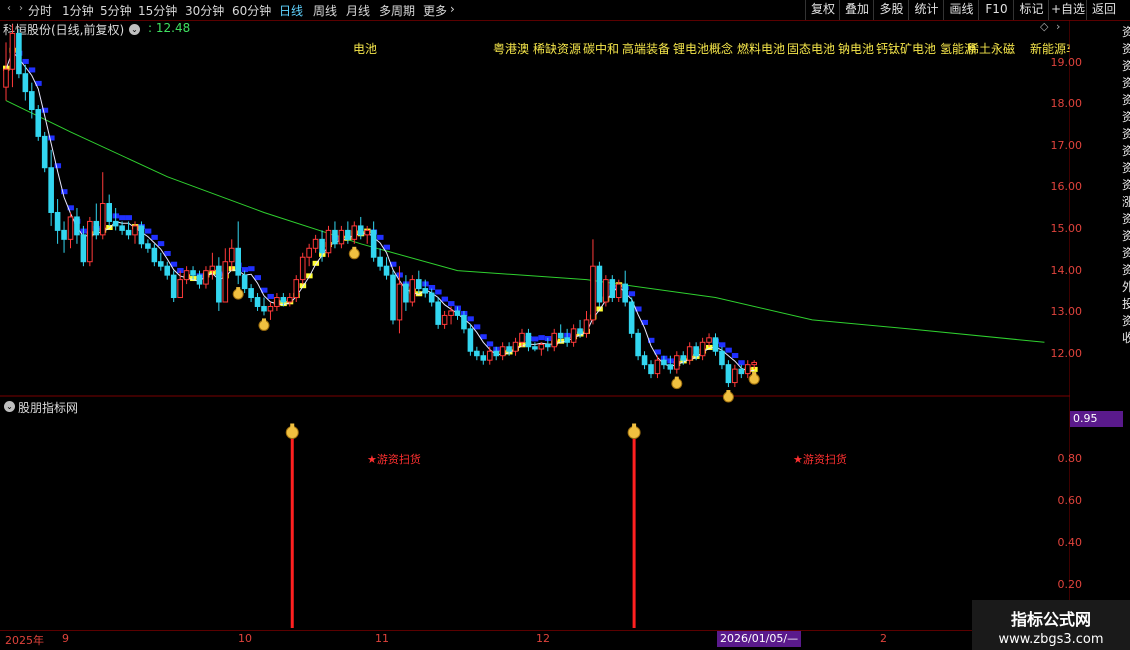 Image resolution: width=1130 pixels, height=650 pixels. I want to click on watermark: 指标公式网 www.zbgs3.com, so click(1051, 625).